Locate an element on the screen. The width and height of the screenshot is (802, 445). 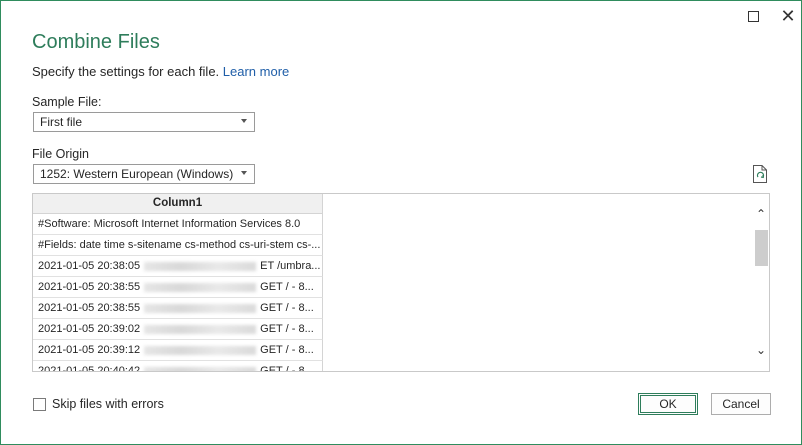
sample-file-value: First file is located at coordinates (61, 122).